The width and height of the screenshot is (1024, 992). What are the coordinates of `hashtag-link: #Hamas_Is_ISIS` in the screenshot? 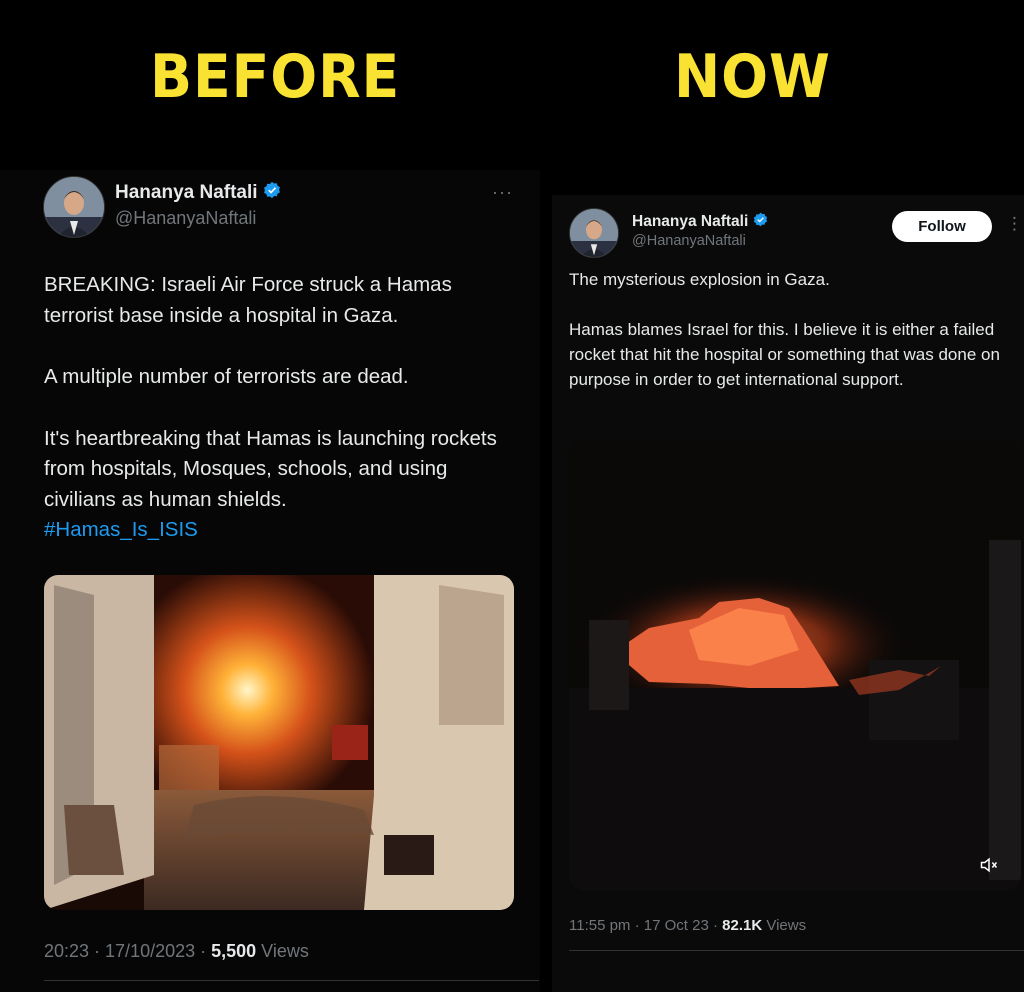 It's located at (284, 530).